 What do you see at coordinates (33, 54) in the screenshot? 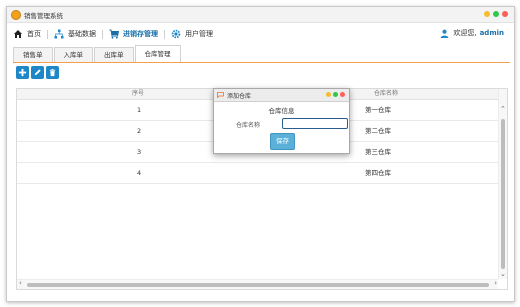
I see `tab-sales-order: 销售单` at bounding box center [33, 54].